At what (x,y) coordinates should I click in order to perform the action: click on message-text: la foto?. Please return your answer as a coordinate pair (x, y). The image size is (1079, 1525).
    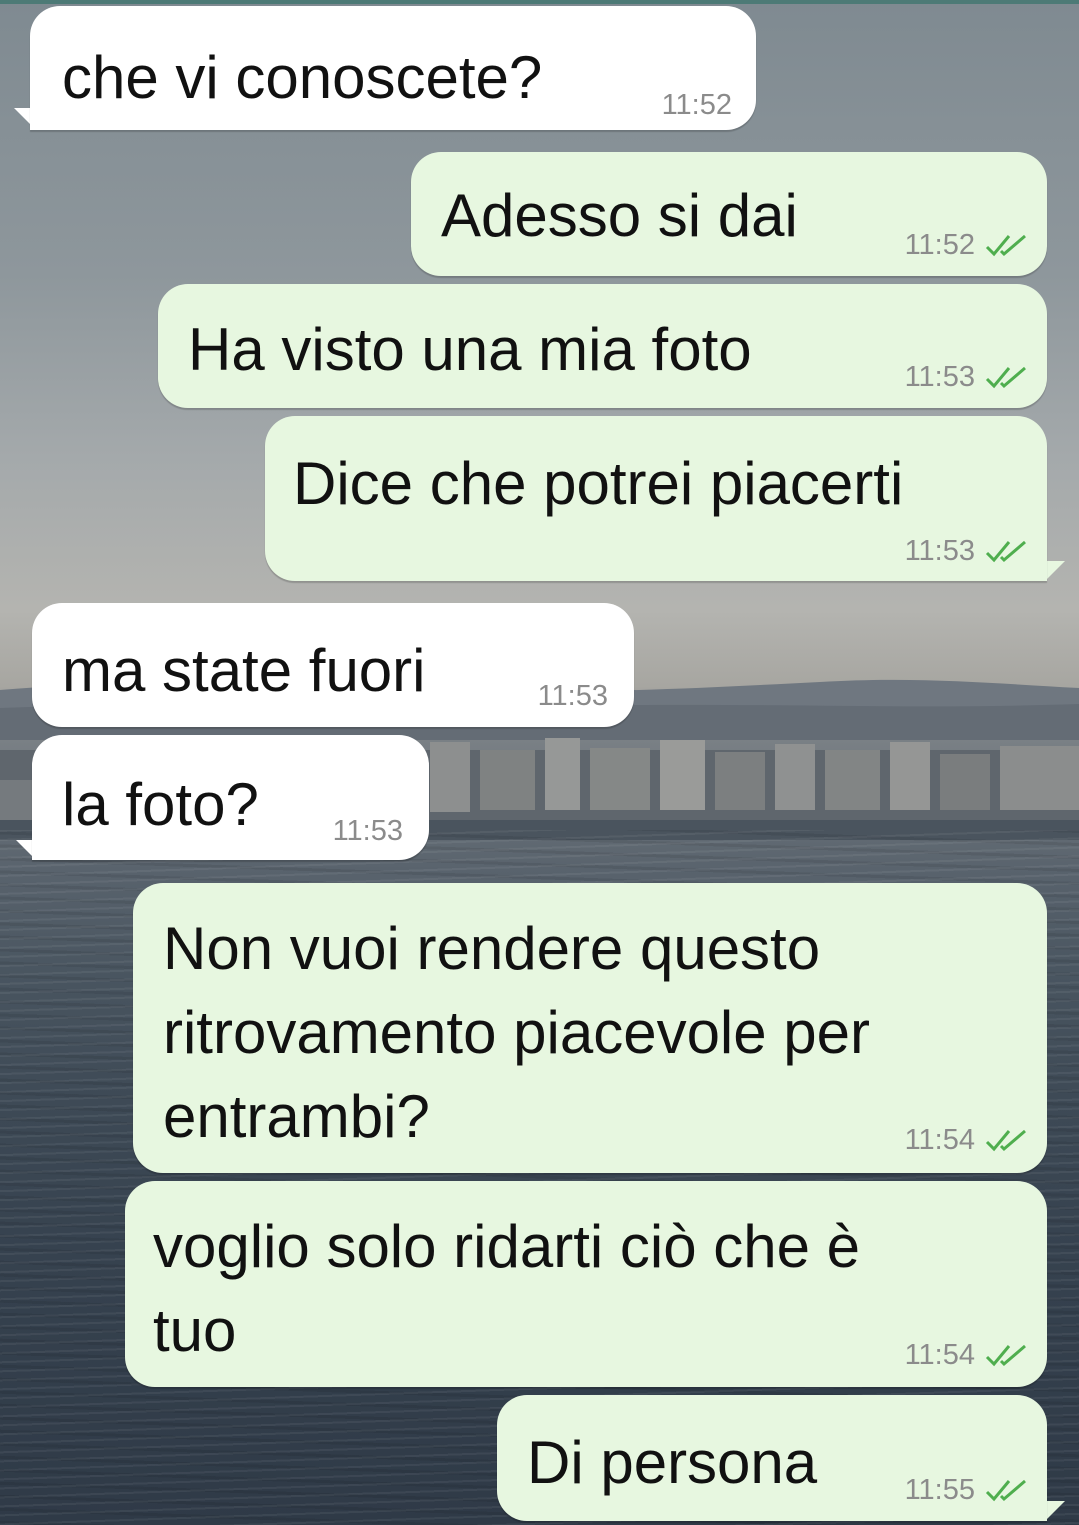
    Looking at the image, I should click on (160, 804).